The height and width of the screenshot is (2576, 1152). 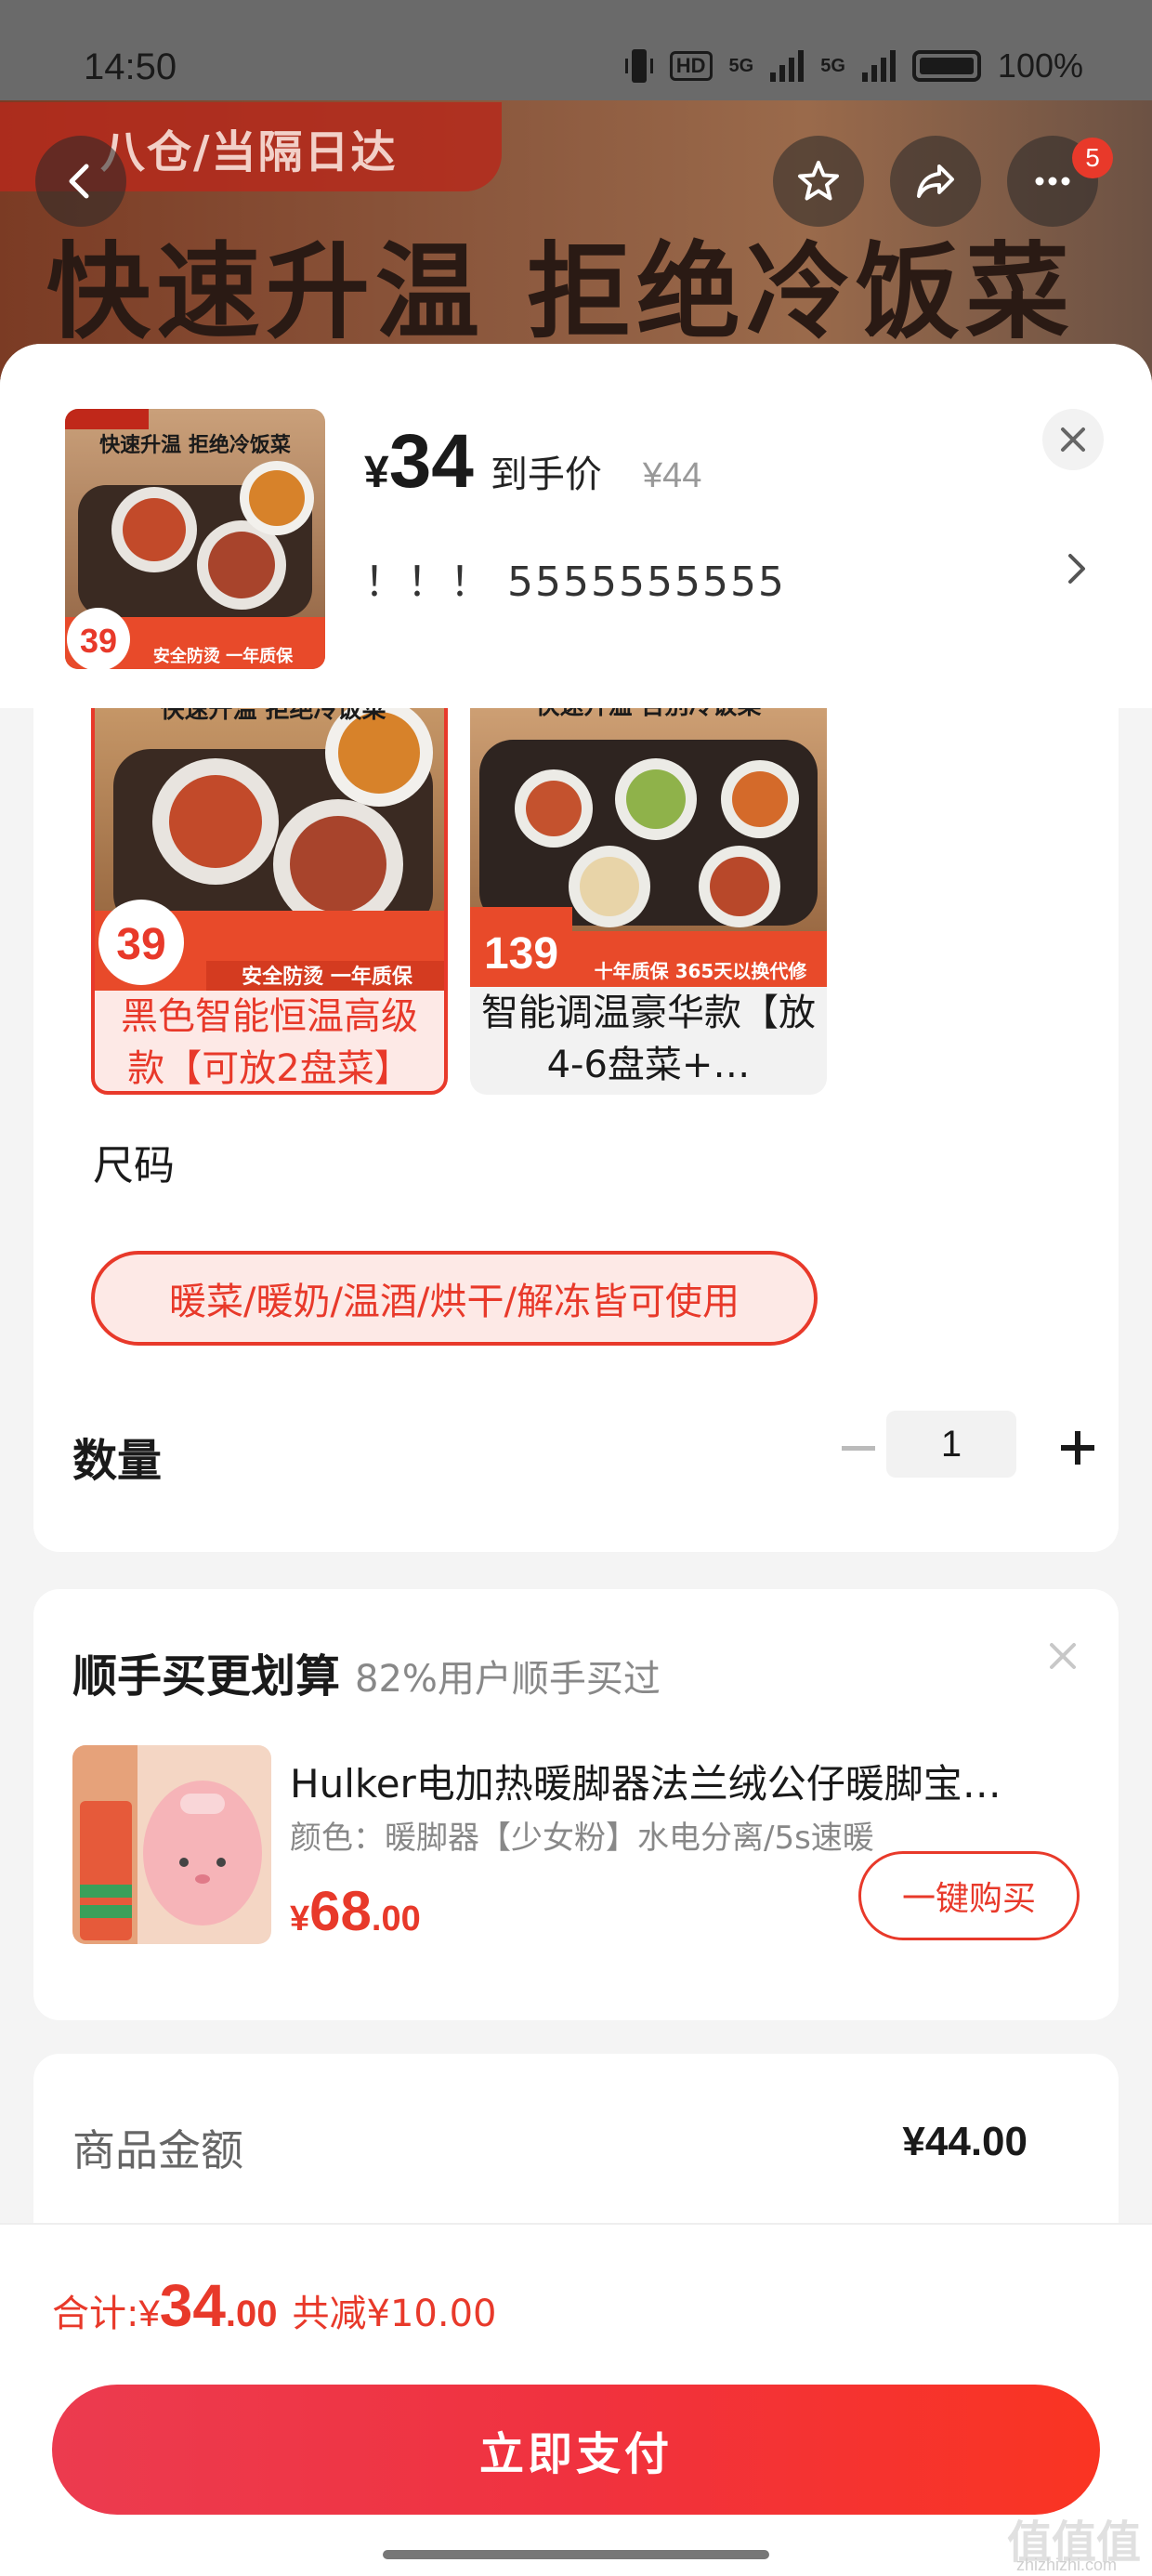 I want to click on network-label-b: 5G, so click(x=832, y=65).